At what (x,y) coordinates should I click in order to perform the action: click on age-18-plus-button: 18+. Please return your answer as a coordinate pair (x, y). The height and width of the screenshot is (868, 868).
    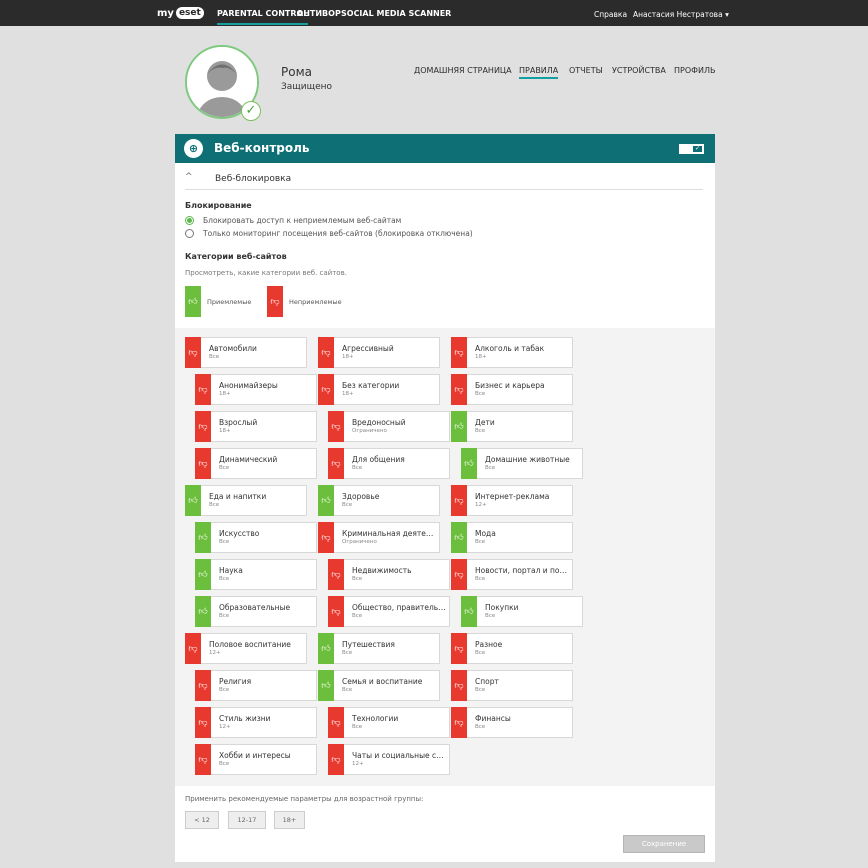
    Looking at the image, I should click on (289, 820).